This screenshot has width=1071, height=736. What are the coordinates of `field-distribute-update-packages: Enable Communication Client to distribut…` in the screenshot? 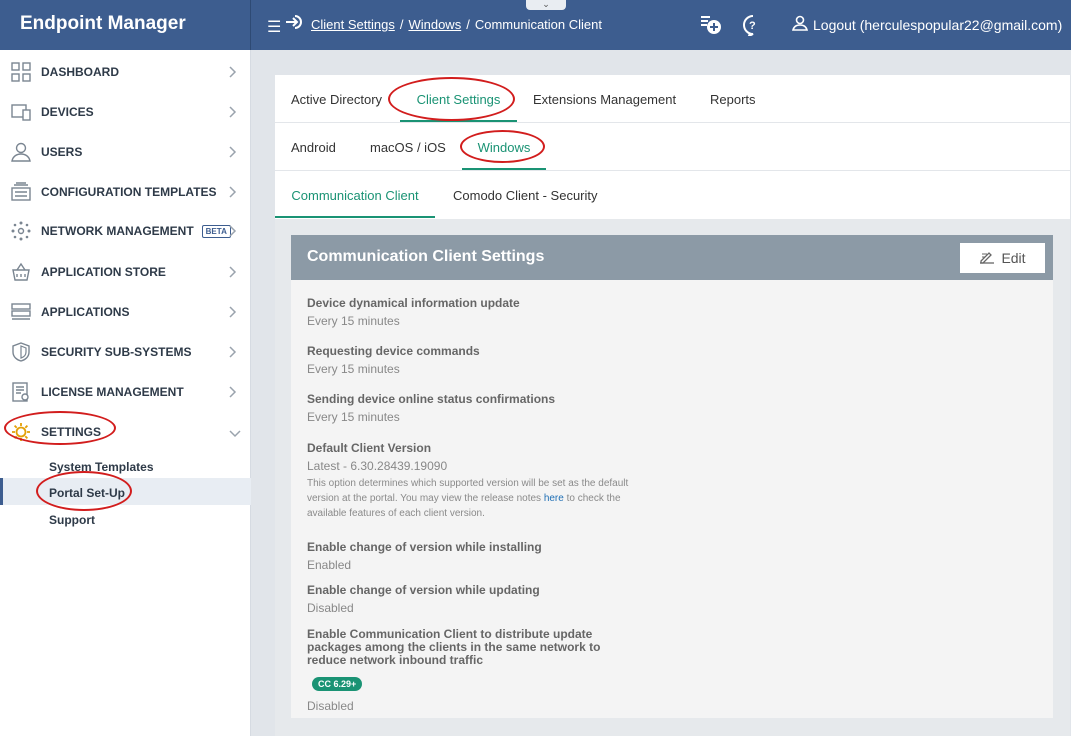 It's located at (454, 670).